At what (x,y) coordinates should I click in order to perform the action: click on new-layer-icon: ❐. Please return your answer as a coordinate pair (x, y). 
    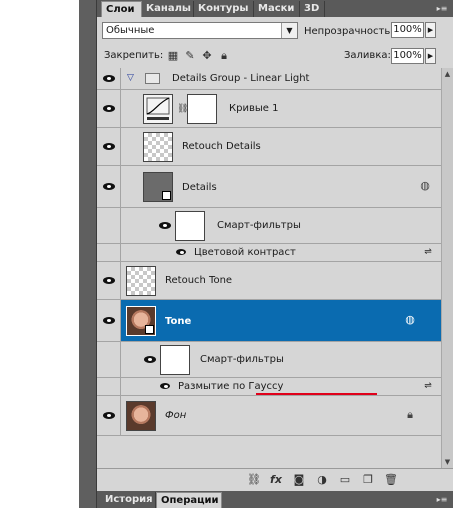
    Looking at the image, I should click on (368, 480).